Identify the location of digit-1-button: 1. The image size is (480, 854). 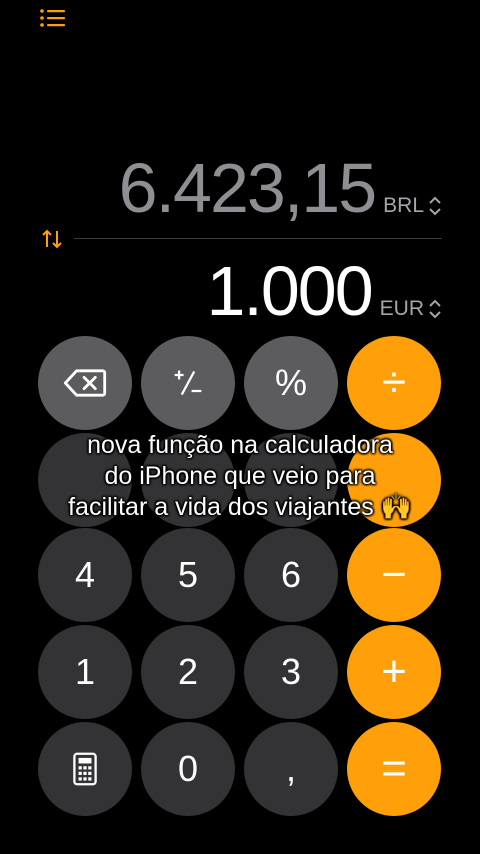
(85, 672).